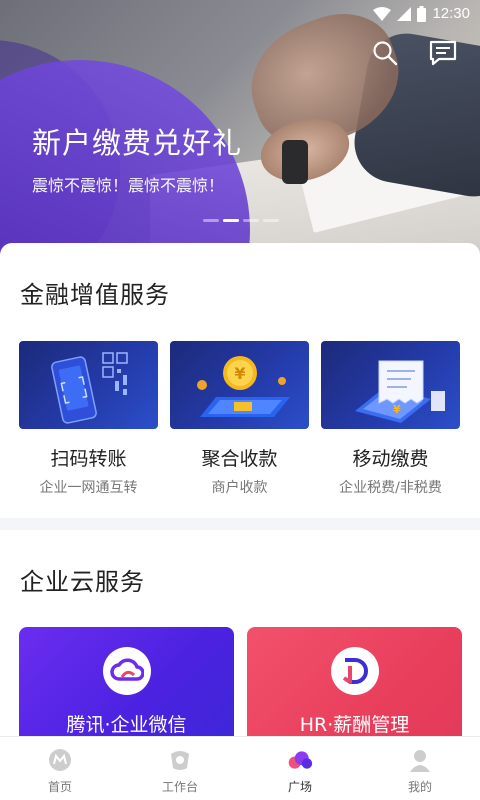  What do you see at coordinates (59, 787) in the screenshot?
I see `nav-label: 首页` at bounding box center [59, 787].